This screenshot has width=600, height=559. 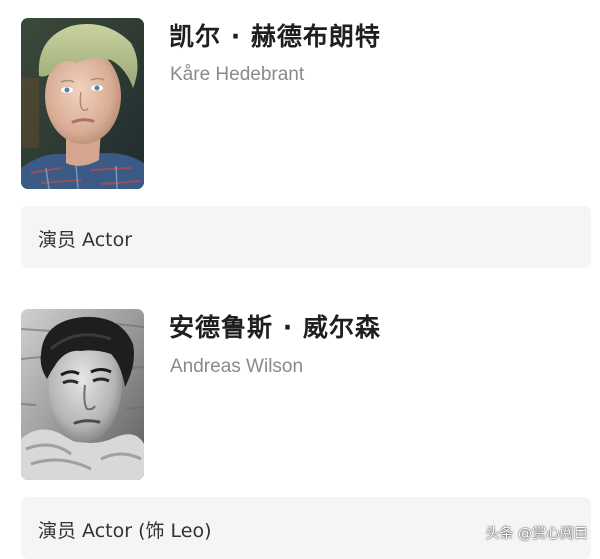 I want to click on source-watermark: 头条 @赏心阅目, so click(x=536, y=534).